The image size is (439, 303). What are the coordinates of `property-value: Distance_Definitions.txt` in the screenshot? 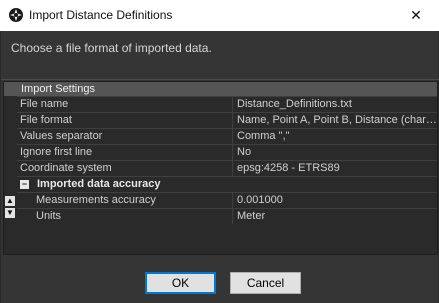 It's located at (334, 104).